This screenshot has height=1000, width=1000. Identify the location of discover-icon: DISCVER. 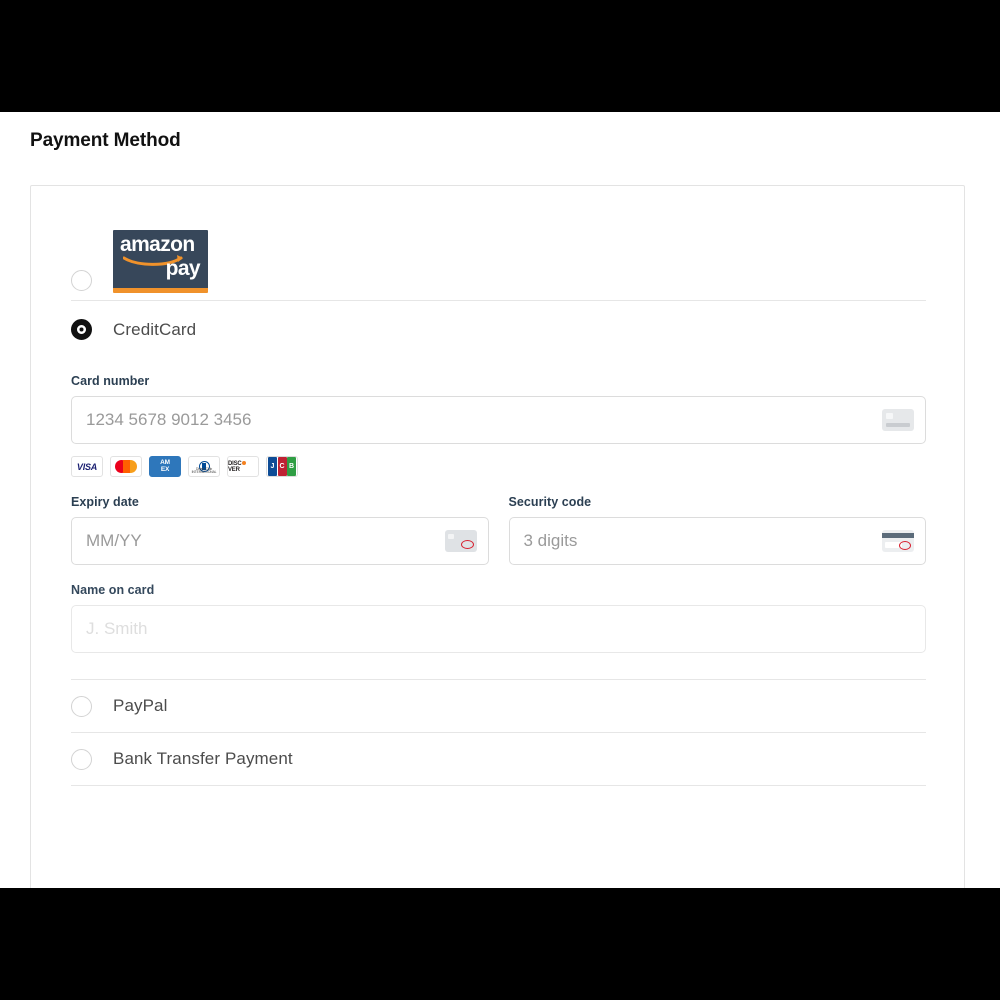
(243, 466).